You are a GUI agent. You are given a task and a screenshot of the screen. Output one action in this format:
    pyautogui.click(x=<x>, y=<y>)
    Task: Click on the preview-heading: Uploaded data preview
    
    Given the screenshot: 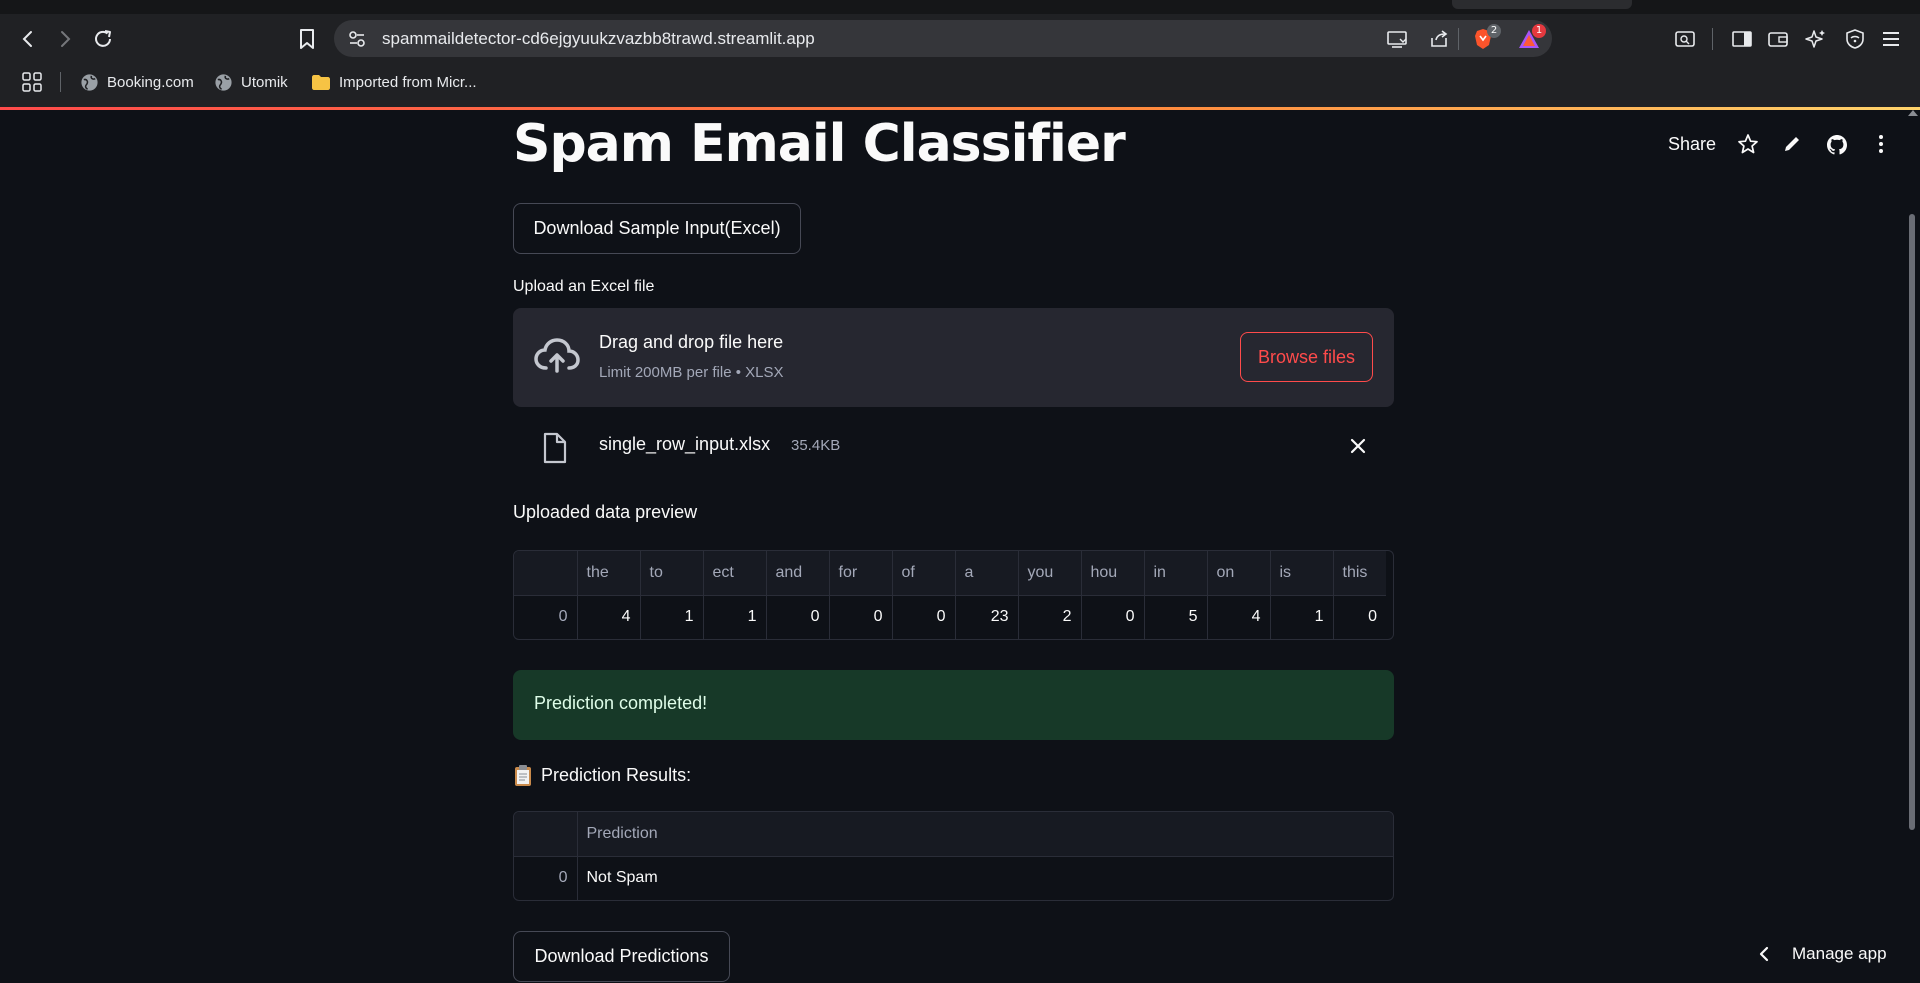 What is the action you would take?
    pyautogui.click(x=605, y=512)
    